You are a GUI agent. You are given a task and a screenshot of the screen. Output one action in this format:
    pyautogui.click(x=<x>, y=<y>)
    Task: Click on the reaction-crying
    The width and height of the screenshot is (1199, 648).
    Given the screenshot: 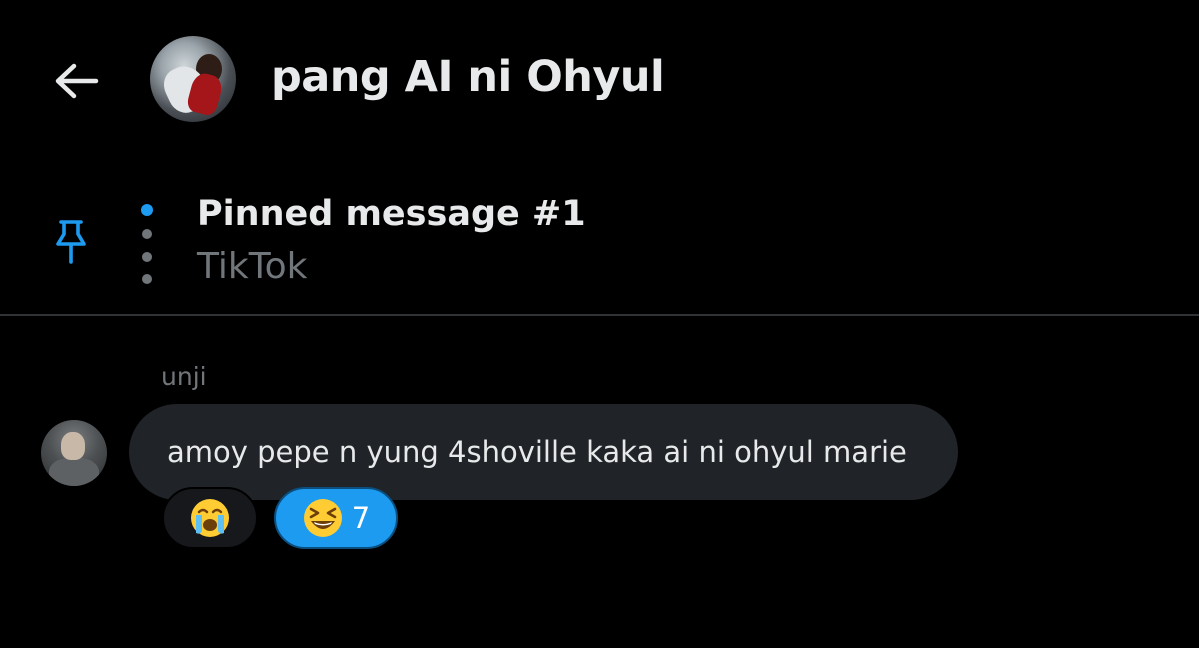 What is the action you would take?
    pyautogui.click(x=210, y=518)
    